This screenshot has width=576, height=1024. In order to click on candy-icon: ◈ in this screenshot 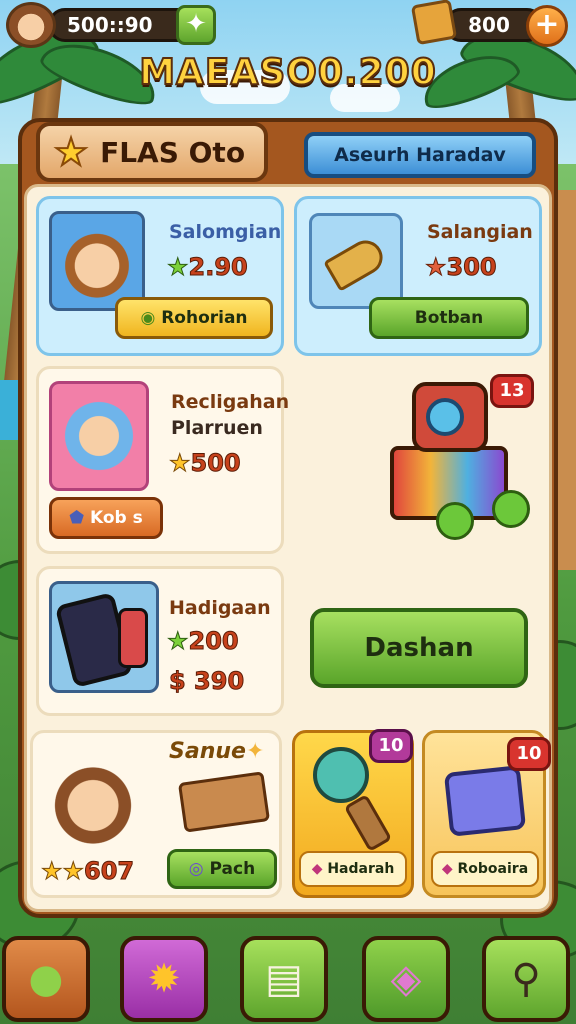, I will do `click(406, 979)`.